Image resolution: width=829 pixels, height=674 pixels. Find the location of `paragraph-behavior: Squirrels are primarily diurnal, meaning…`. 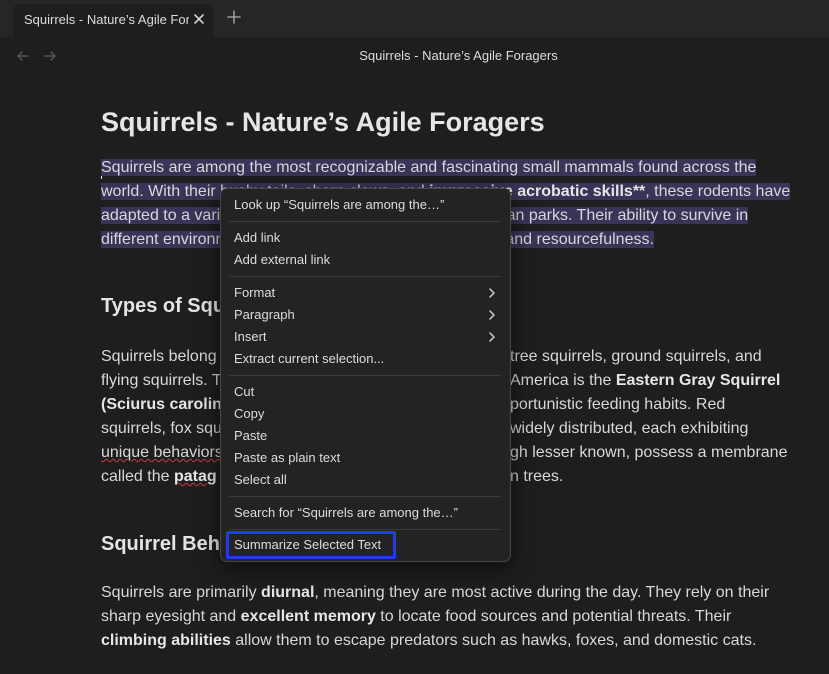

paragraph-behavior: Squirrels are primarily diurnal, meaning… is located at coordinates (451, 617).